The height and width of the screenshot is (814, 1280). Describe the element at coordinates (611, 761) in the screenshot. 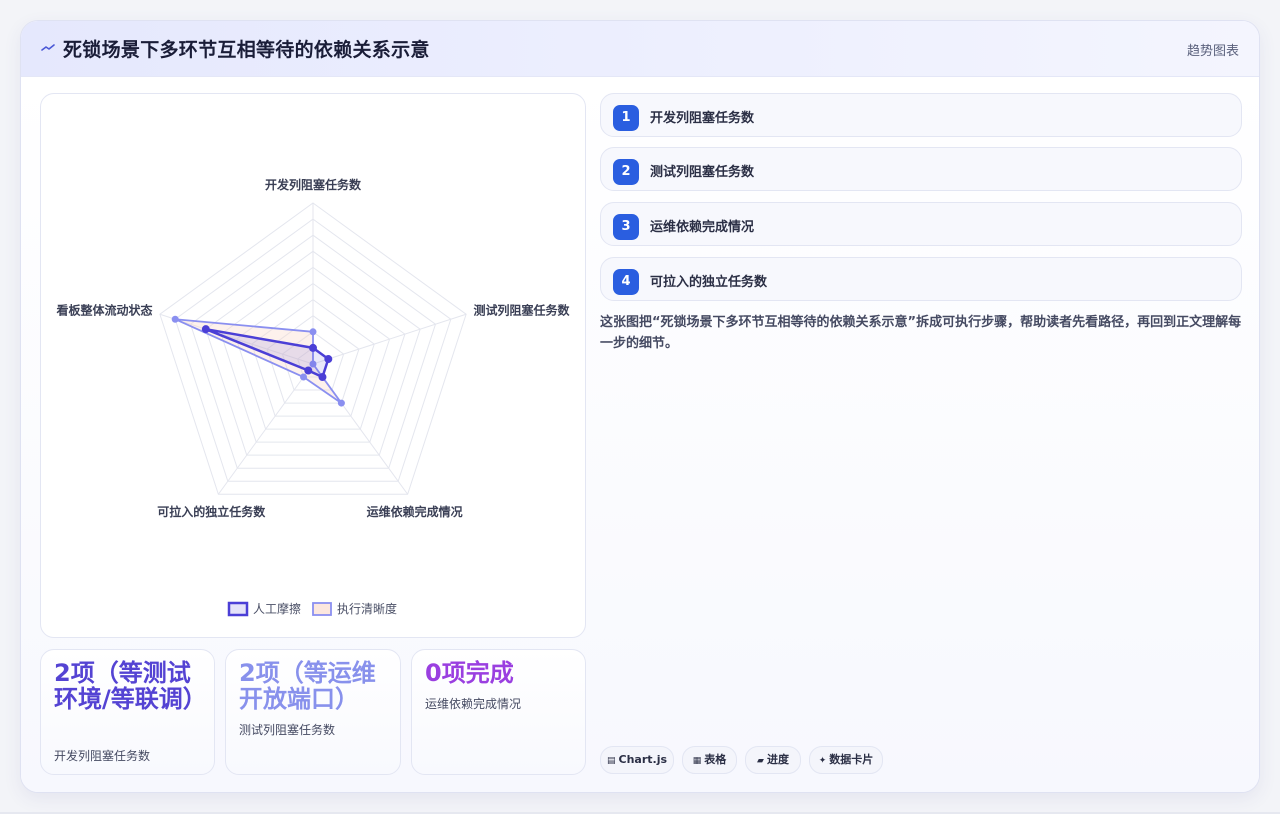

I see `chart-icon: ▤` at that location.